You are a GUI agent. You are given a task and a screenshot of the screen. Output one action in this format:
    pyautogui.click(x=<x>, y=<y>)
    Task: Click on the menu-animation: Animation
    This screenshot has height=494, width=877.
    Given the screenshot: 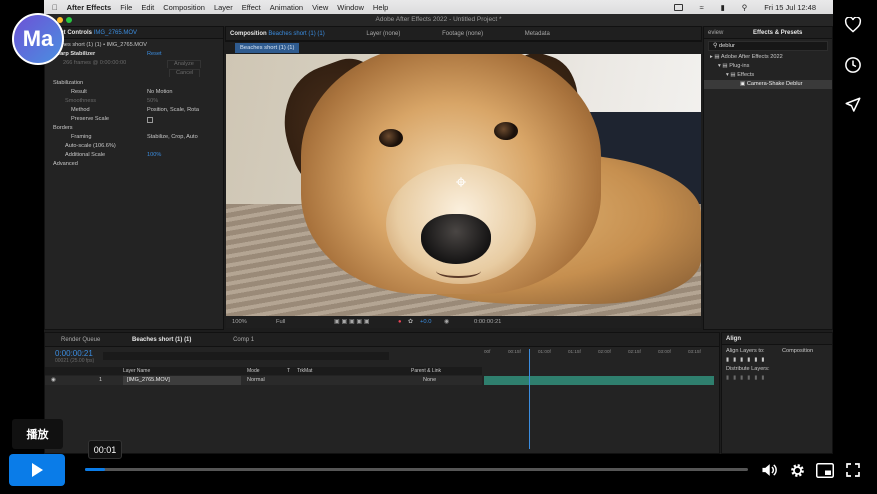 What is the action you would take?
    pyautogui.click(x=286, y=7)
    